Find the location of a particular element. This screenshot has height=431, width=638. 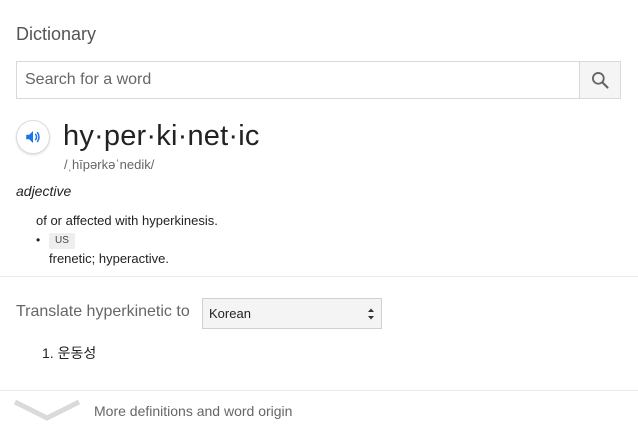

more-definitions-link: More definitions and word origin is located at coordinates (193, 411).